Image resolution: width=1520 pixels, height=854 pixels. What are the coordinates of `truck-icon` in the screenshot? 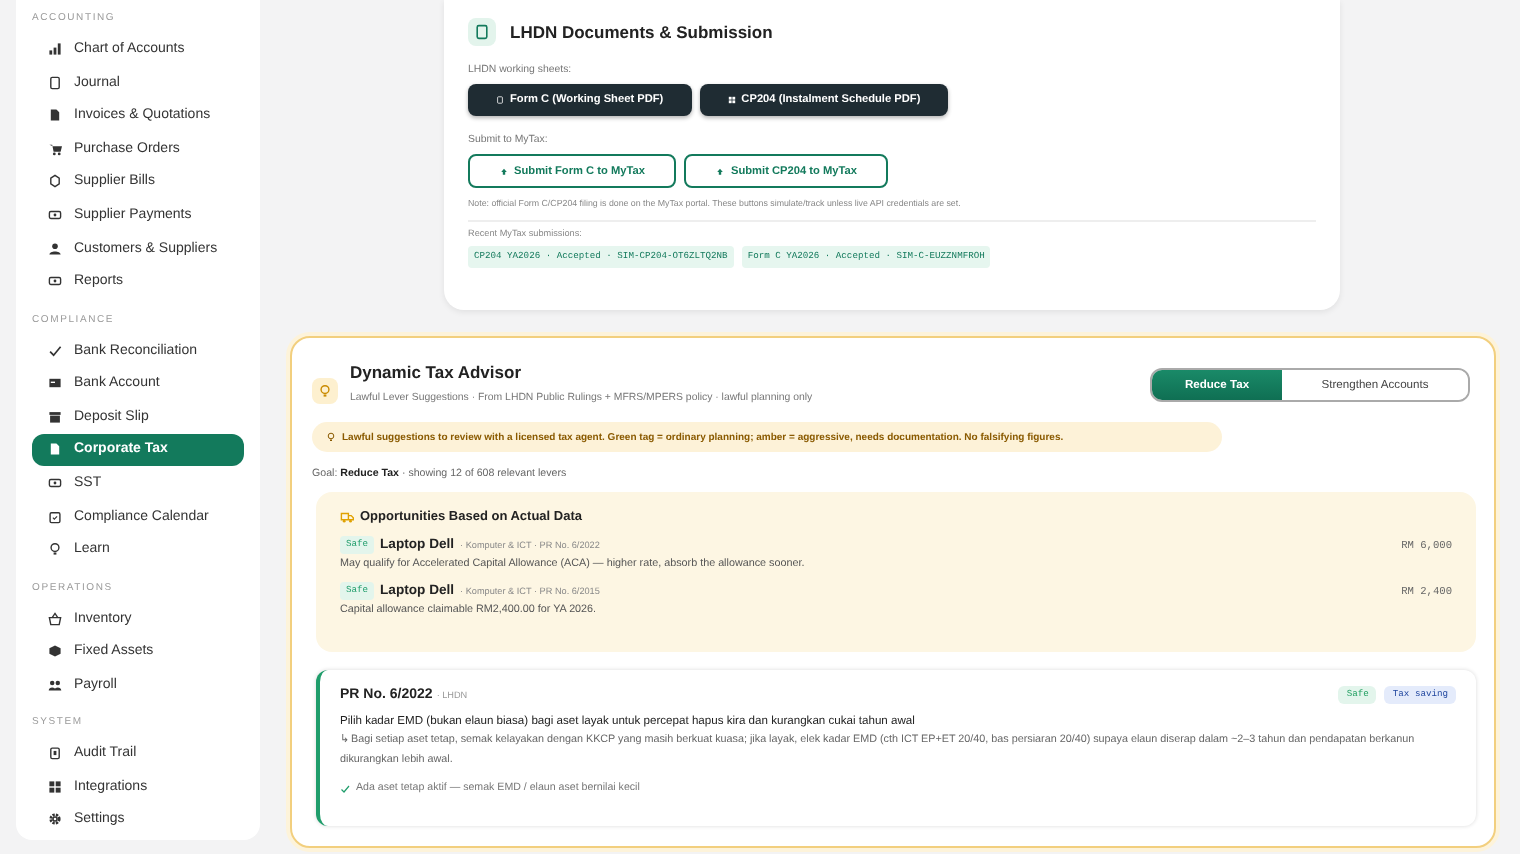 It's located at (347, 517).